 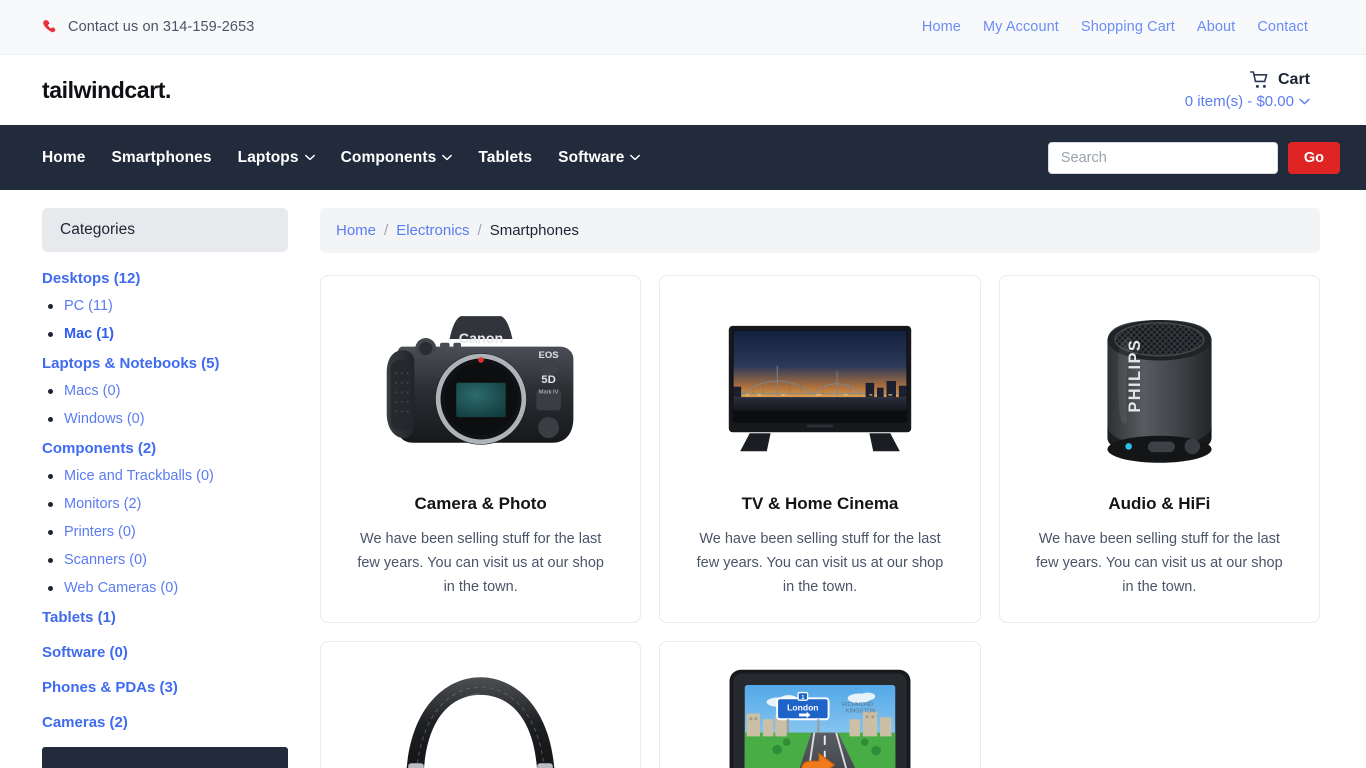 What do you see at coordinates (820, 704) in the screenshot?
I see `product-card: 1 London RICHMOND KINGSTON` at bounding box center [820, 704].